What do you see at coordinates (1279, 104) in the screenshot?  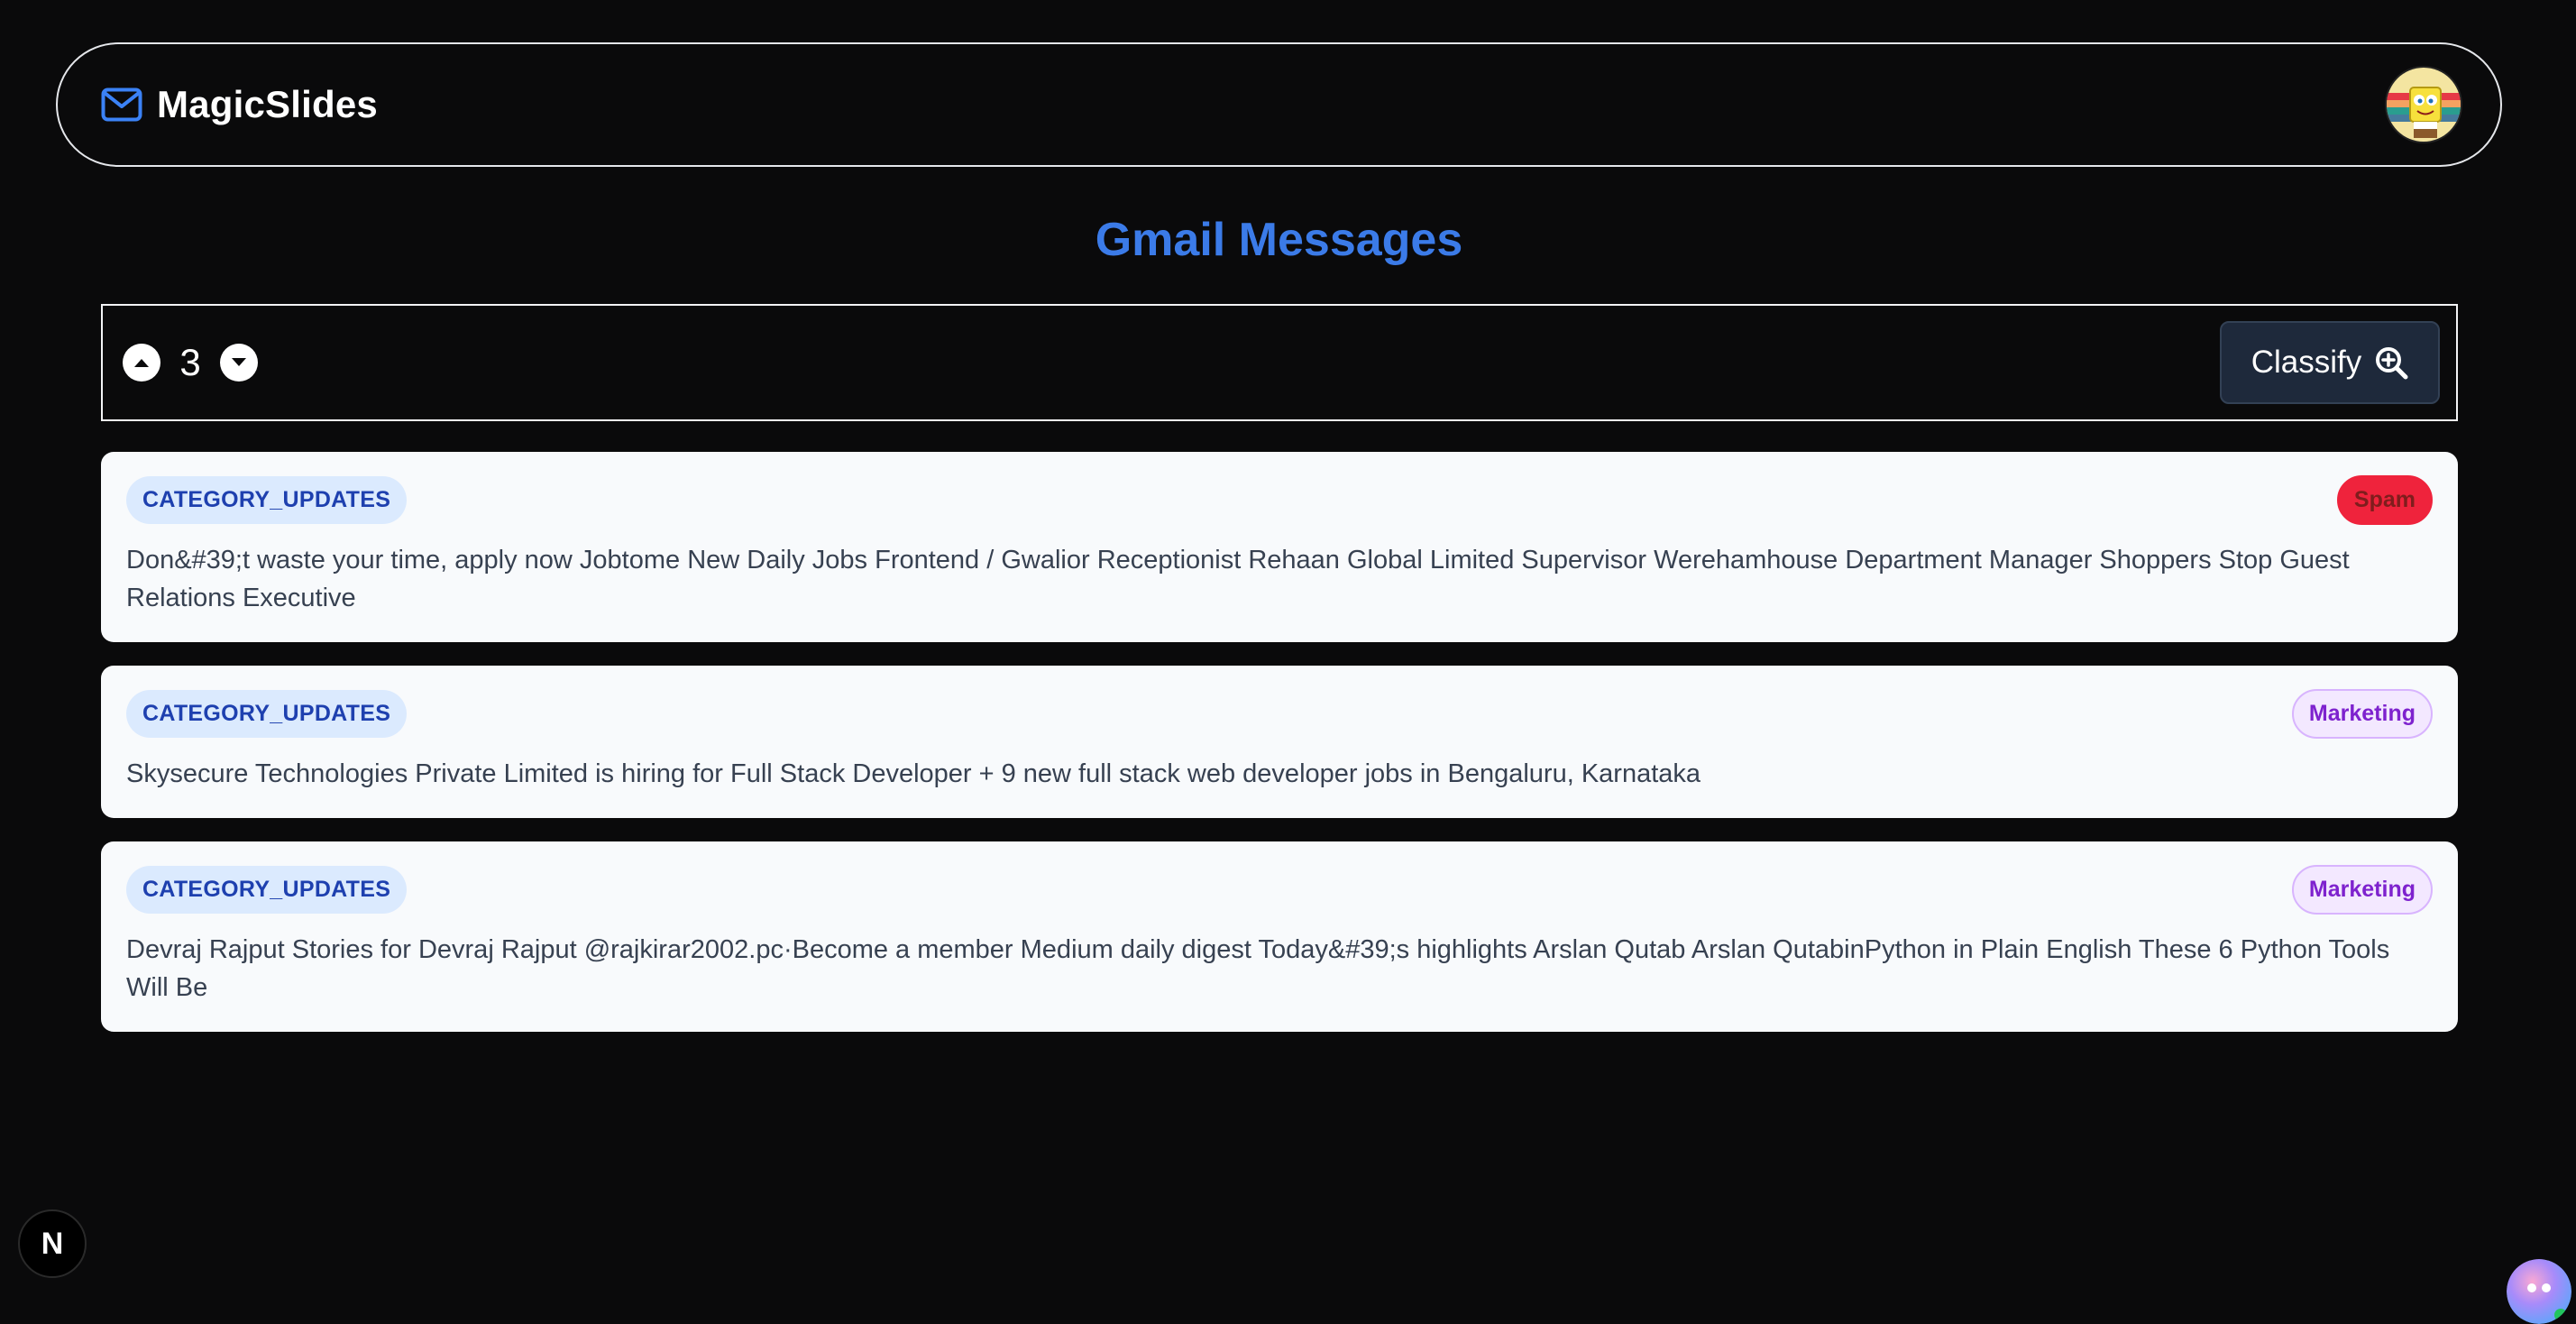 I see `top-navbar: MagicSlides` at bounding box center [1279, 104].